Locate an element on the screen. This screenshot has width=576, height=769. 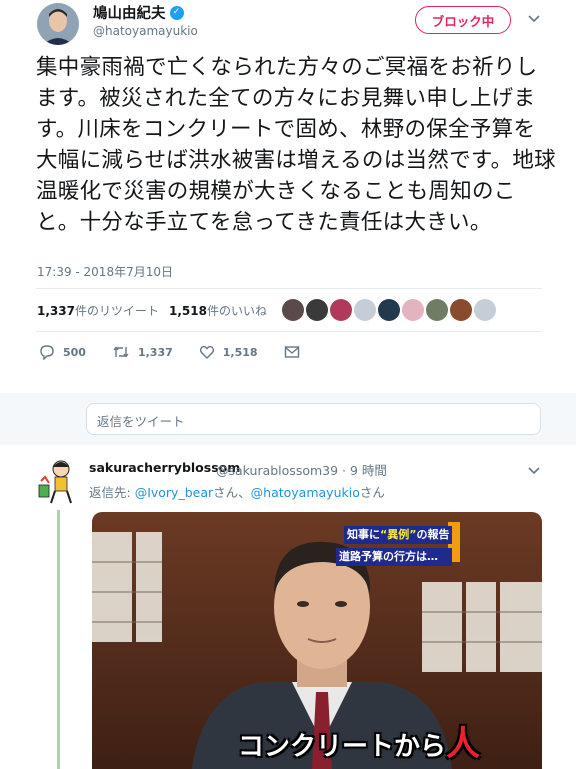
news-ticker-top: 知事に“異例”の報告 is located at coordinates (398, 535).